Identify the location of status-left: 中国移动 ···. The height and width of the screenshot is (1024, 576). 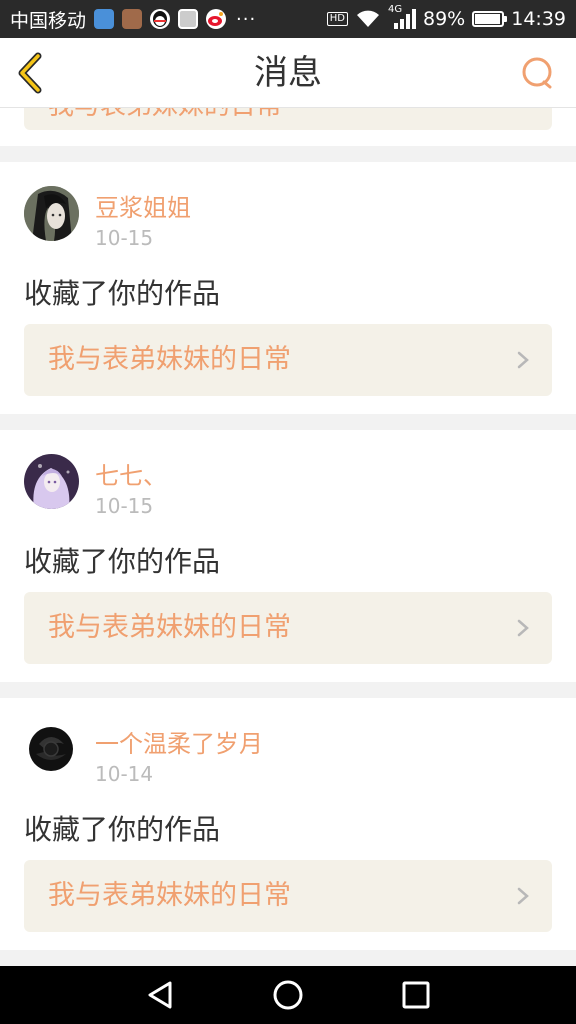
(133, 19).